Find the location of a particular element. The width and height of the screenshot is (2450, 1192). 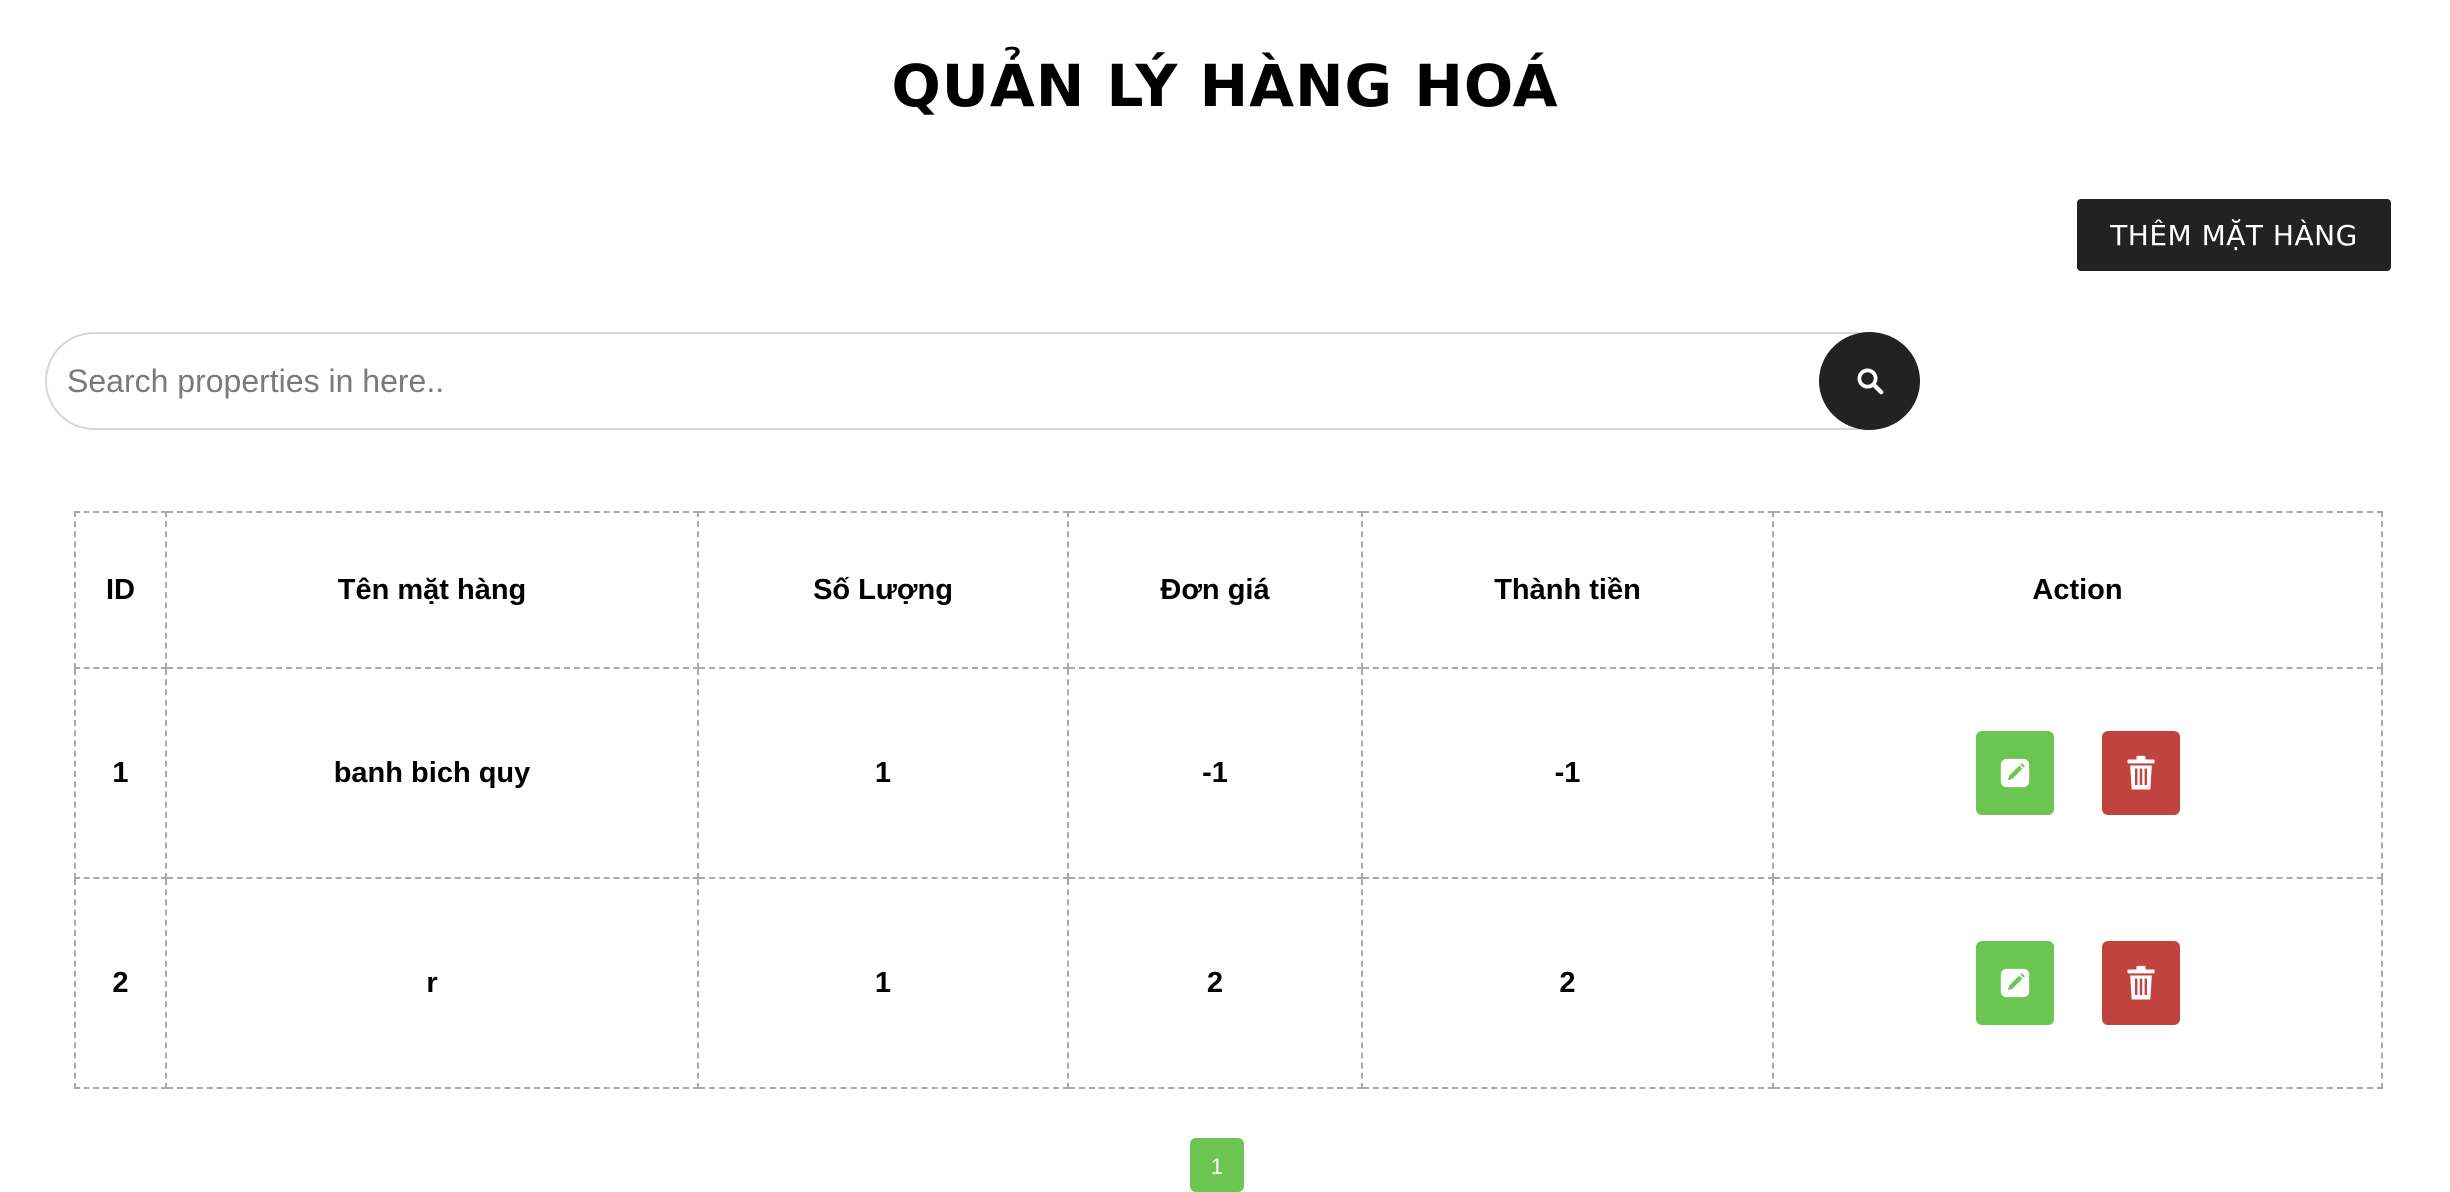

pagination-page-1: 1 is located at coordinates (1217, 1165).